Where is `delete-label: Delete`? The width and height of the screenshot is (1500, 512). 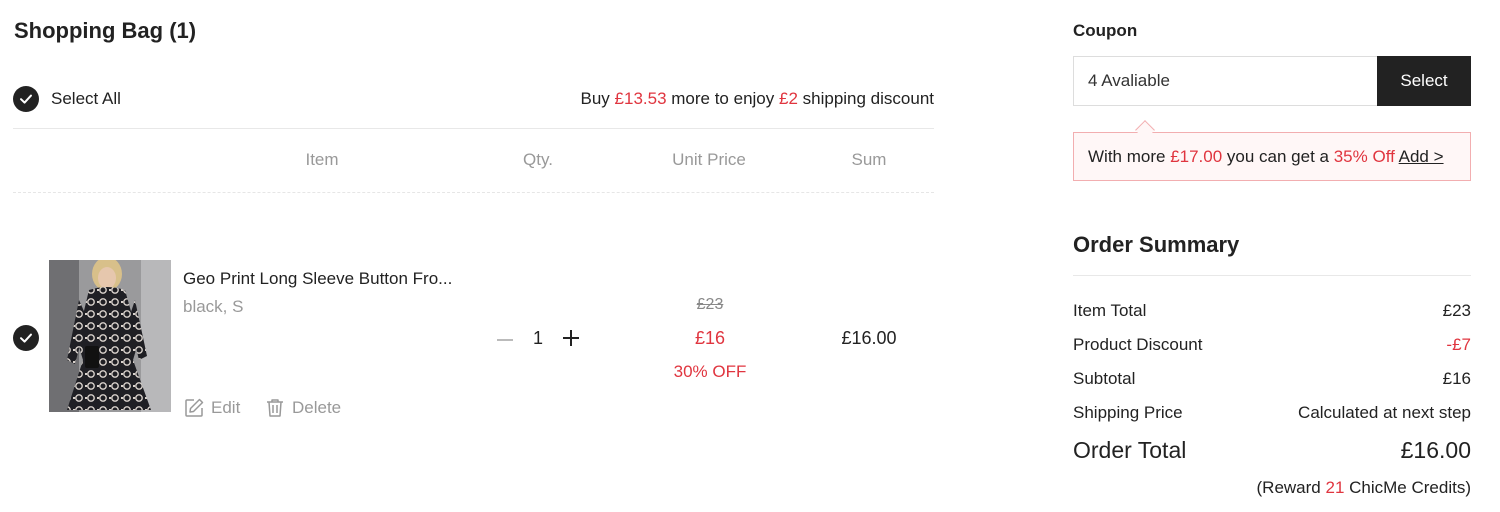
delete-label: Delete is located at coordinates (317, 407).